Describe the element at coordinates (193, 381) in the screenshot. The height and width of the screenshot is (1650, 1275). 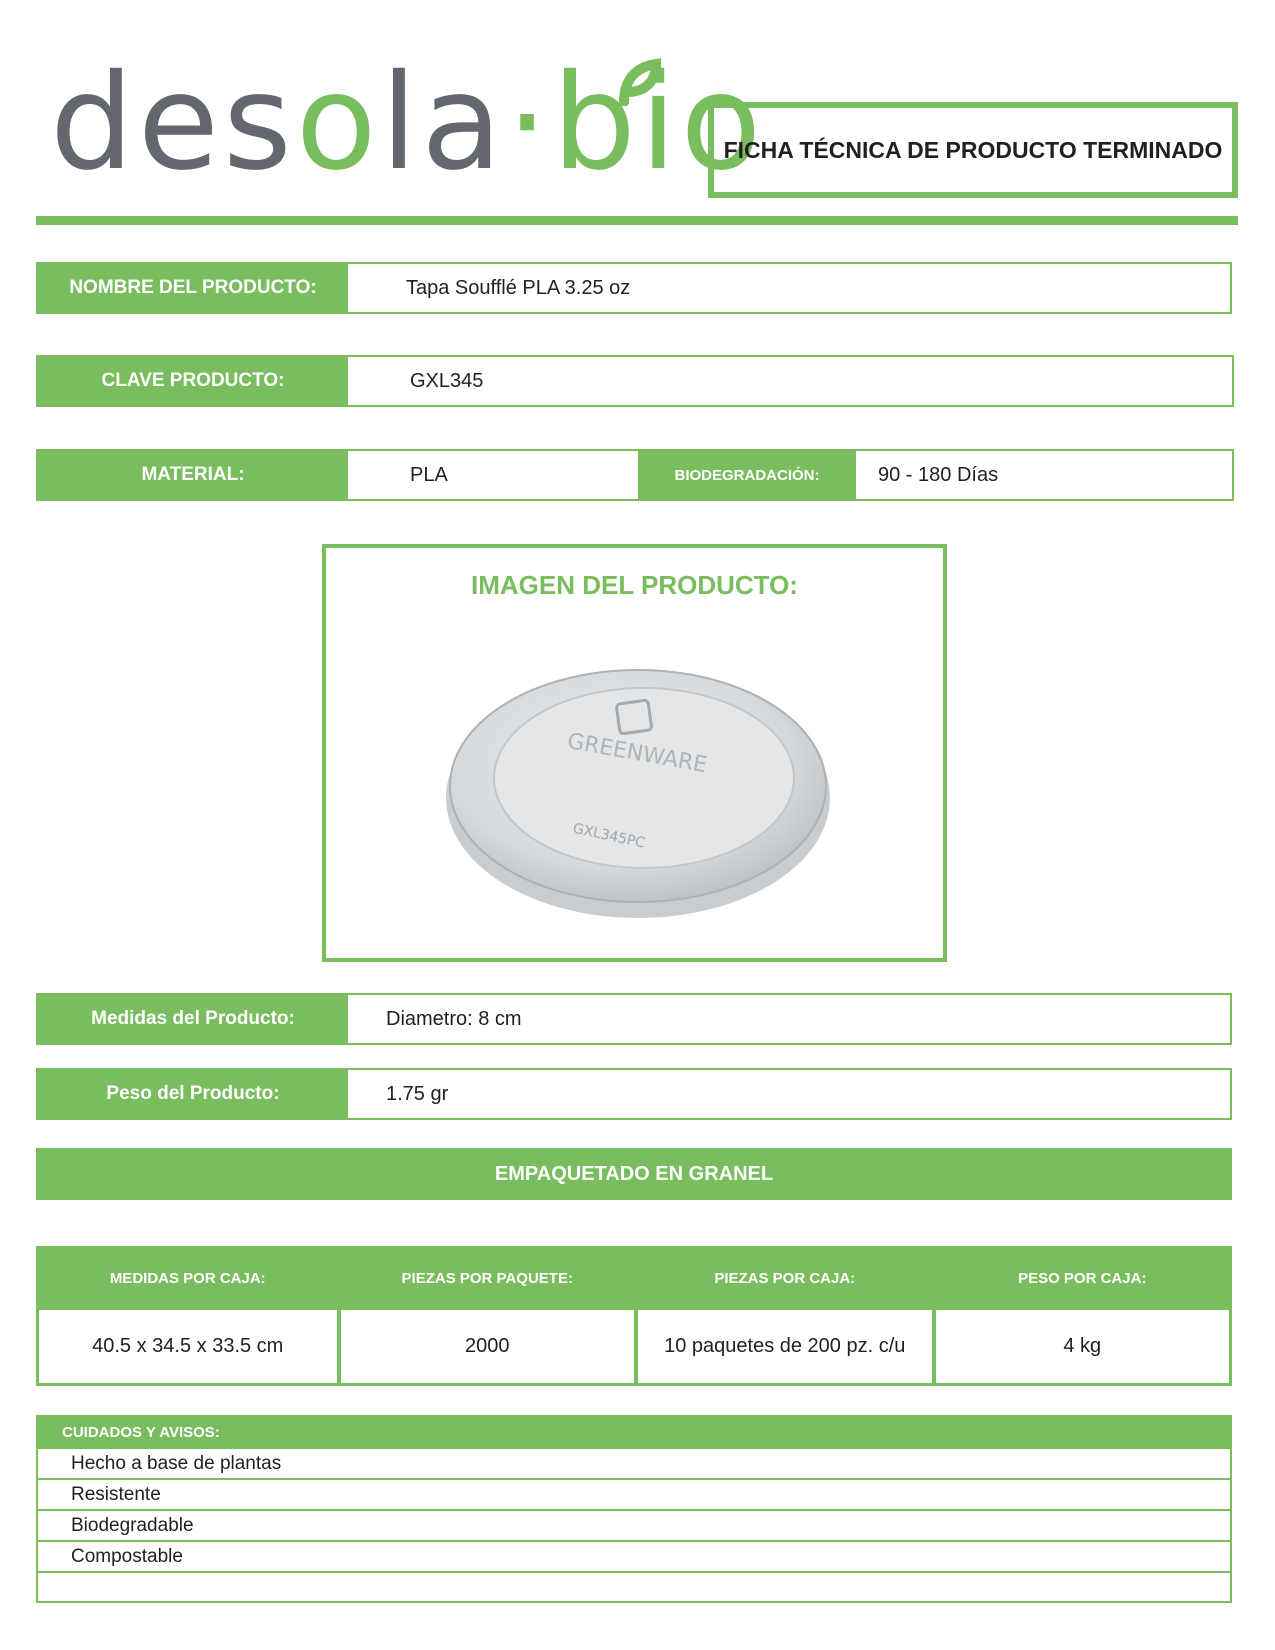
I see `product-code-label: CLAVE PRODUCTO:` at that location.